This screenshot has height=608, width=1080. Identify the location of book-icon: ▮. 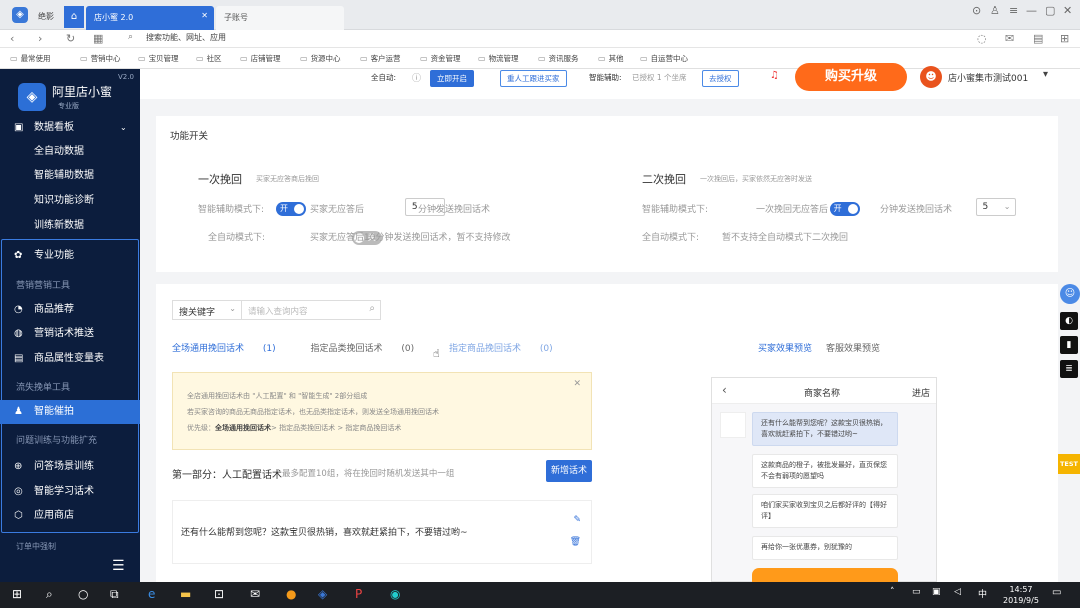
(1069, 345).